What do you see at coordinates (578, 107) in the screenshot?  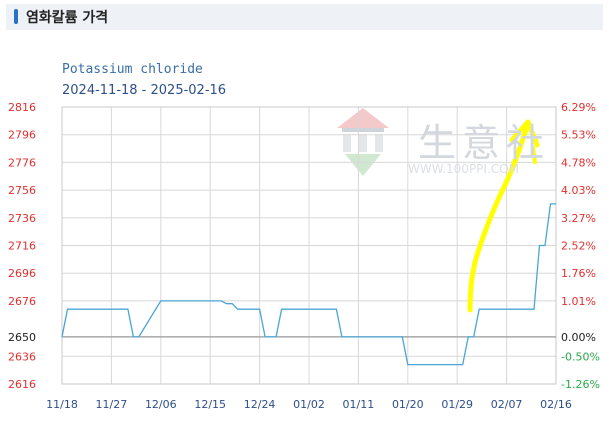 I see `y2-tick-label: 6.29%` at bounding box center [578, 107].